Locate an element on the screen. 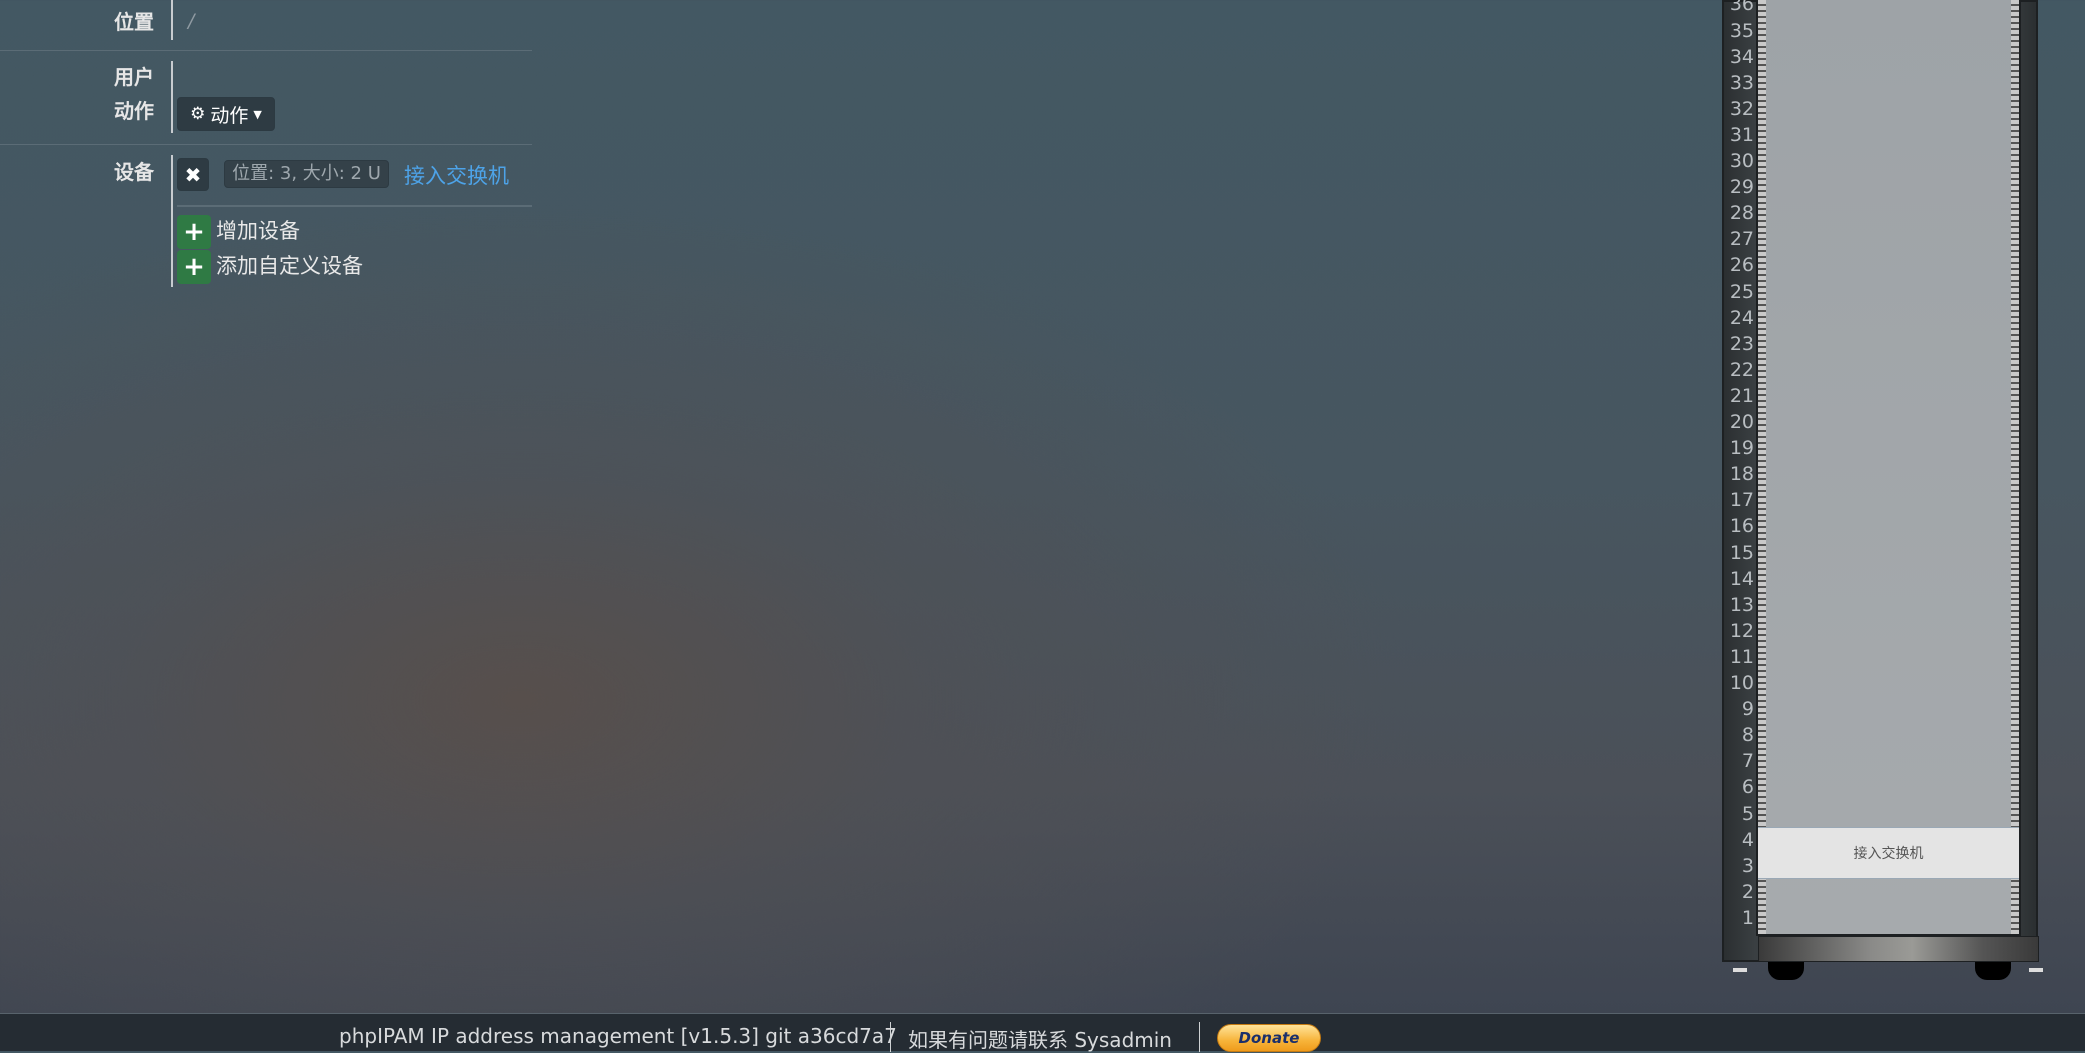  add-custom-device-link: 添加自定义设备 is located at coordinates (289, 265).